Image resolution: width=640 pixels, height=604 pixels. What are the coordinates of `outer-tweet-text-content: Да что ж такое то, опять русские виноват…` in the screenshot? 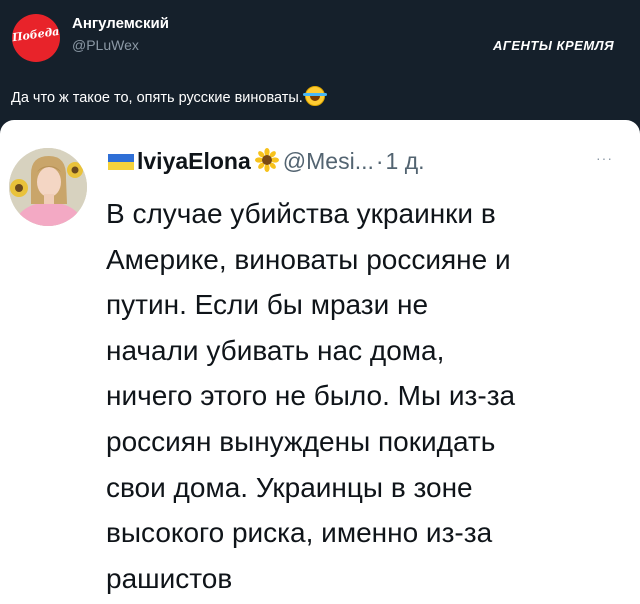 It's located at (157, 98).